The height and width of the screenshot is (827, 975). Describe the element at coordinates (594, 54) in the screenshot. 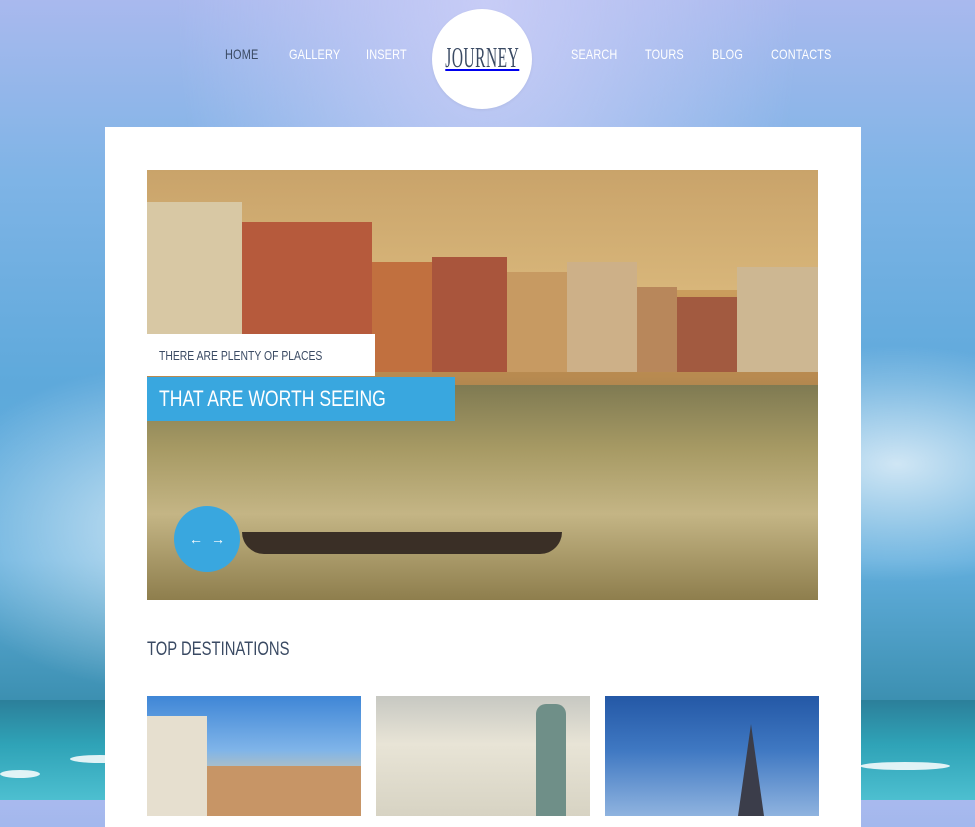

I see `nav-search: SEARCH` at that location.